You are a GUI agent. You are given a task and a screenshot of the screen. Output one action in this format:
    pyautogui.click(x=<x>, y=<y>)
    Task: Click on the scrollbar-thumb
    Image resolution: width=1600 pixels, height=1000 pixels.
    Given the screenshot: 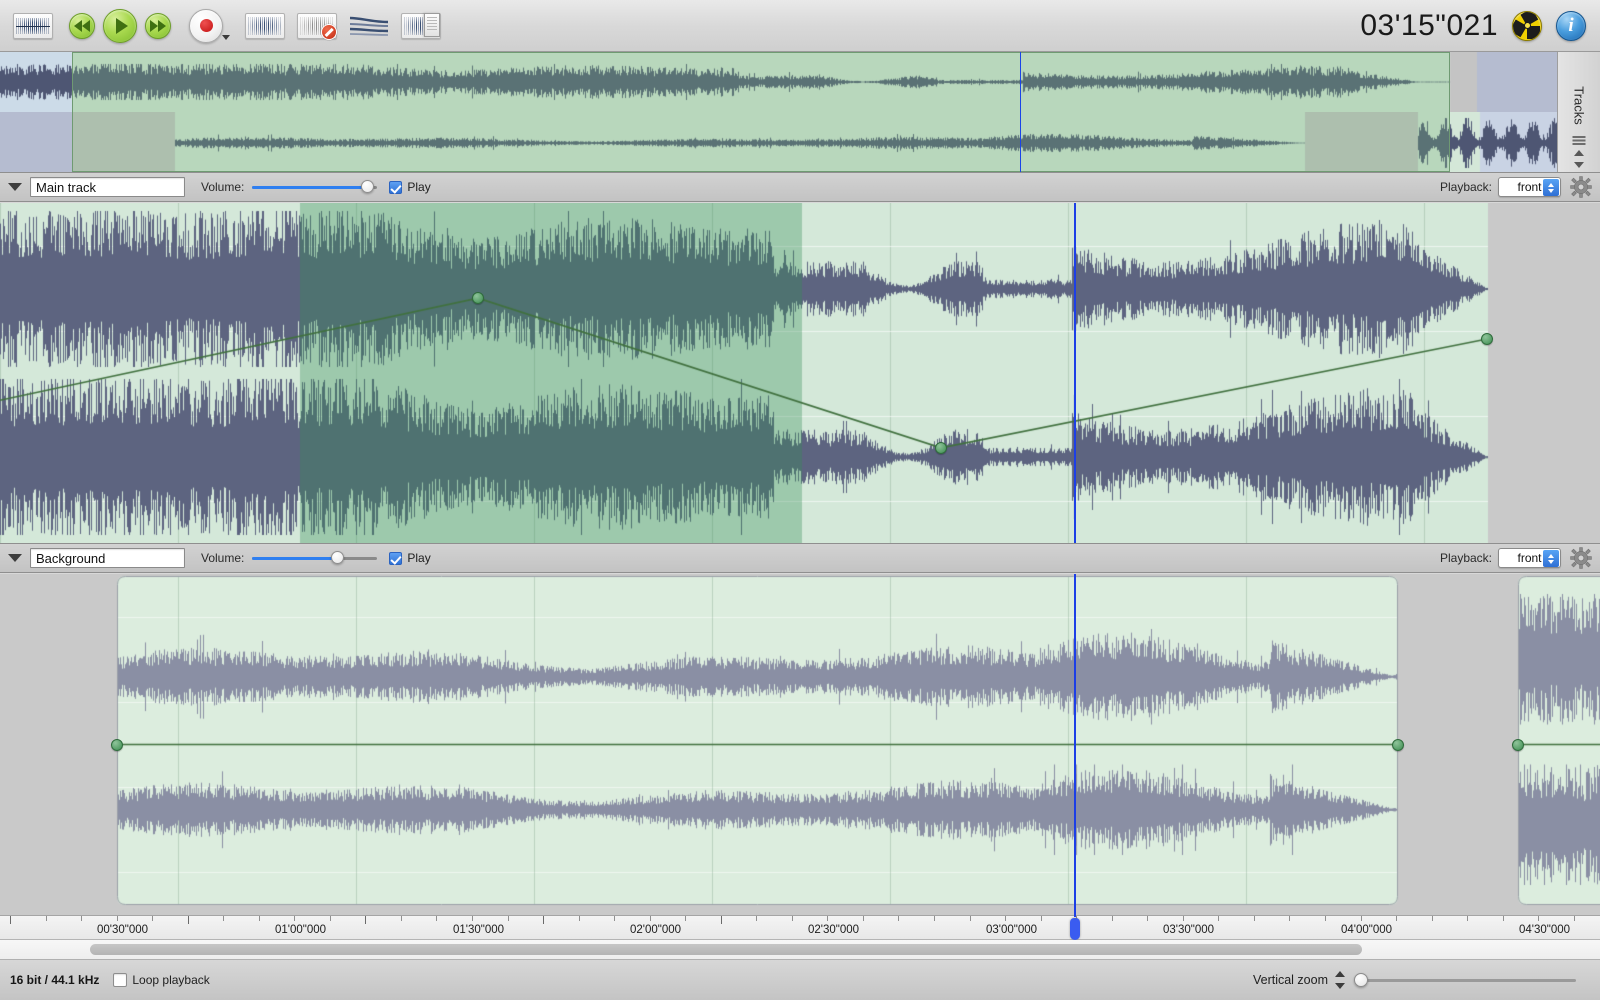 What is the action you would take?
    pyautogui.click(x=726, y=949)
    